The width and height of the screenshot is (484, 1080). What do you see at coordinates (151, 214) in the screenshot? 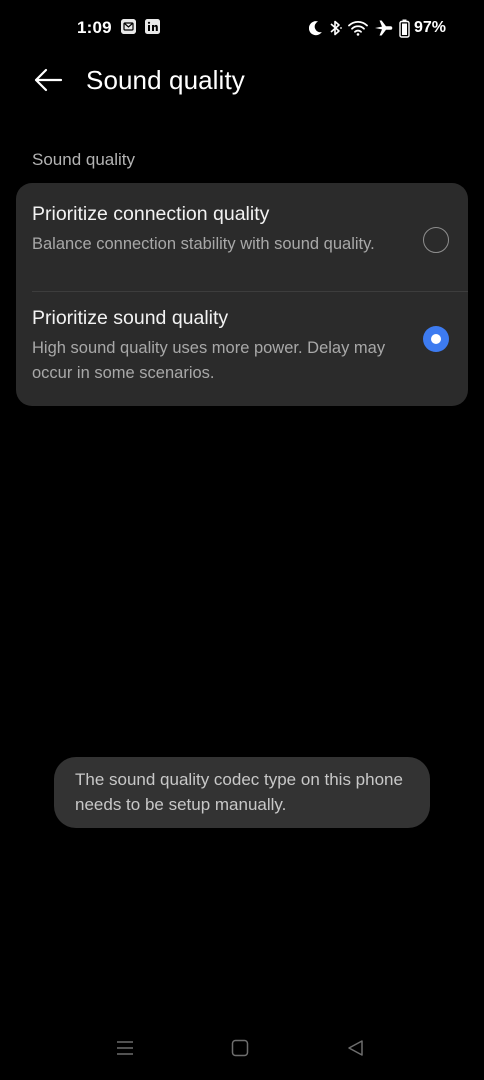
I see `option-title: Prioritize connection quality` at bounding box center [151, 214].